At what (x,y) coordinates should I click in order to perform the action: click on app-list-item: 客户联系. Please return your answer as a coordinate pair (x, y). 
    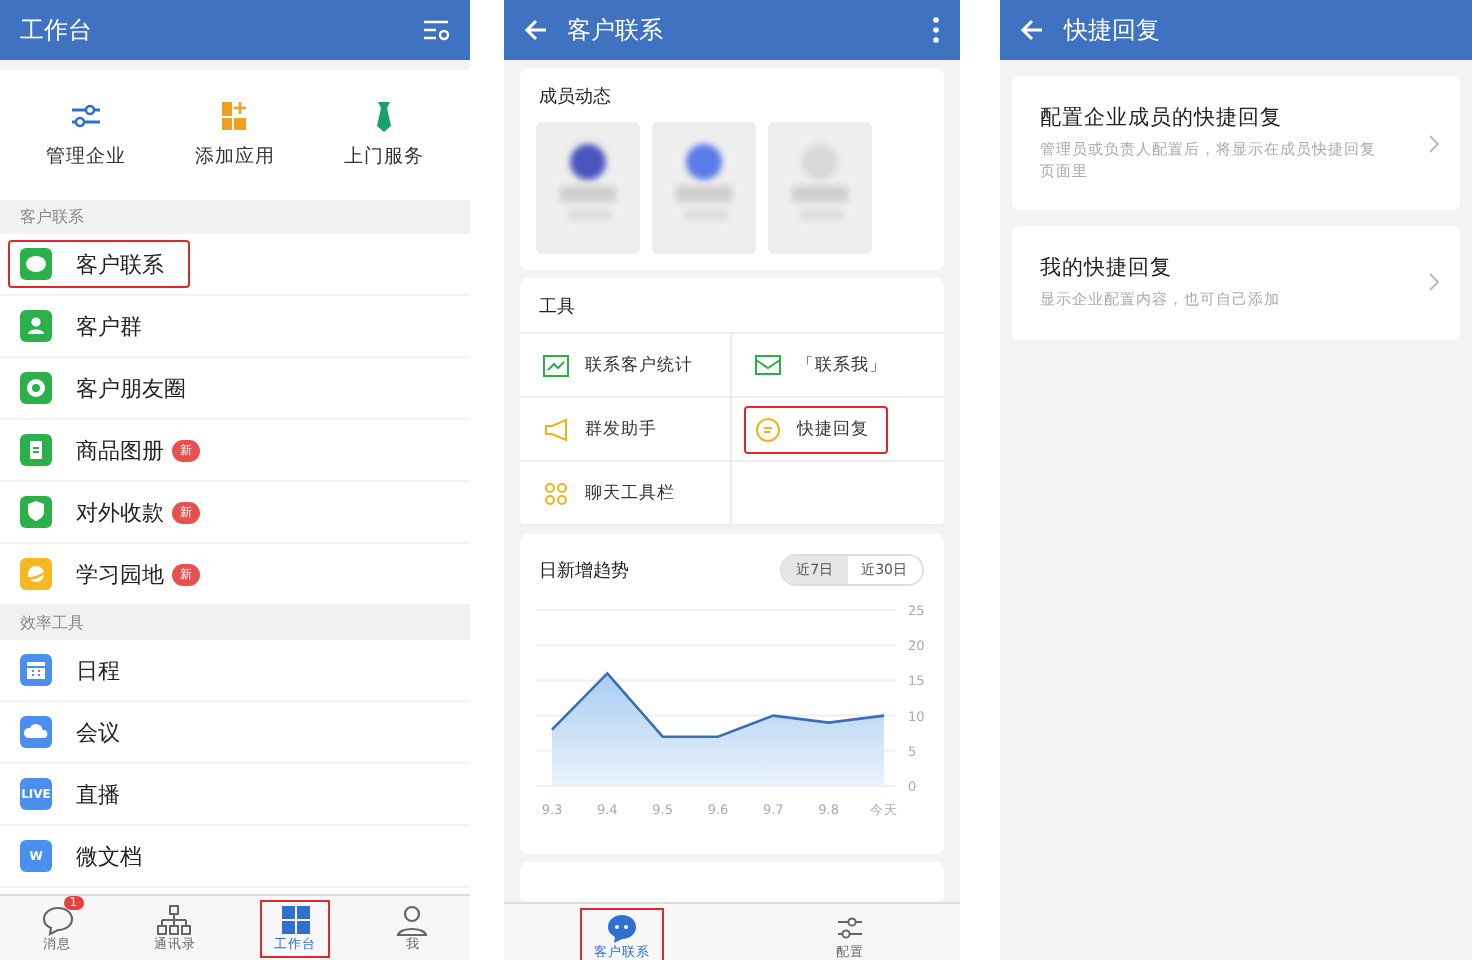
    Looking at the image, I should click on (235, 265).